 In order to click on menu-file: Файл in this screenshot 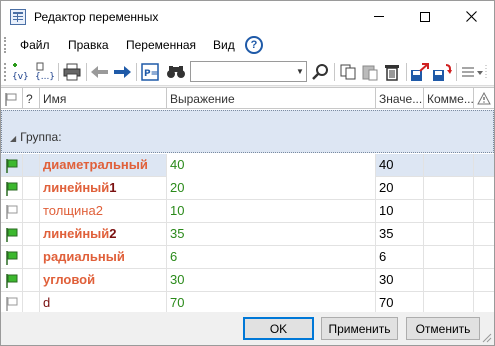, I will do `click(35, 45)`.